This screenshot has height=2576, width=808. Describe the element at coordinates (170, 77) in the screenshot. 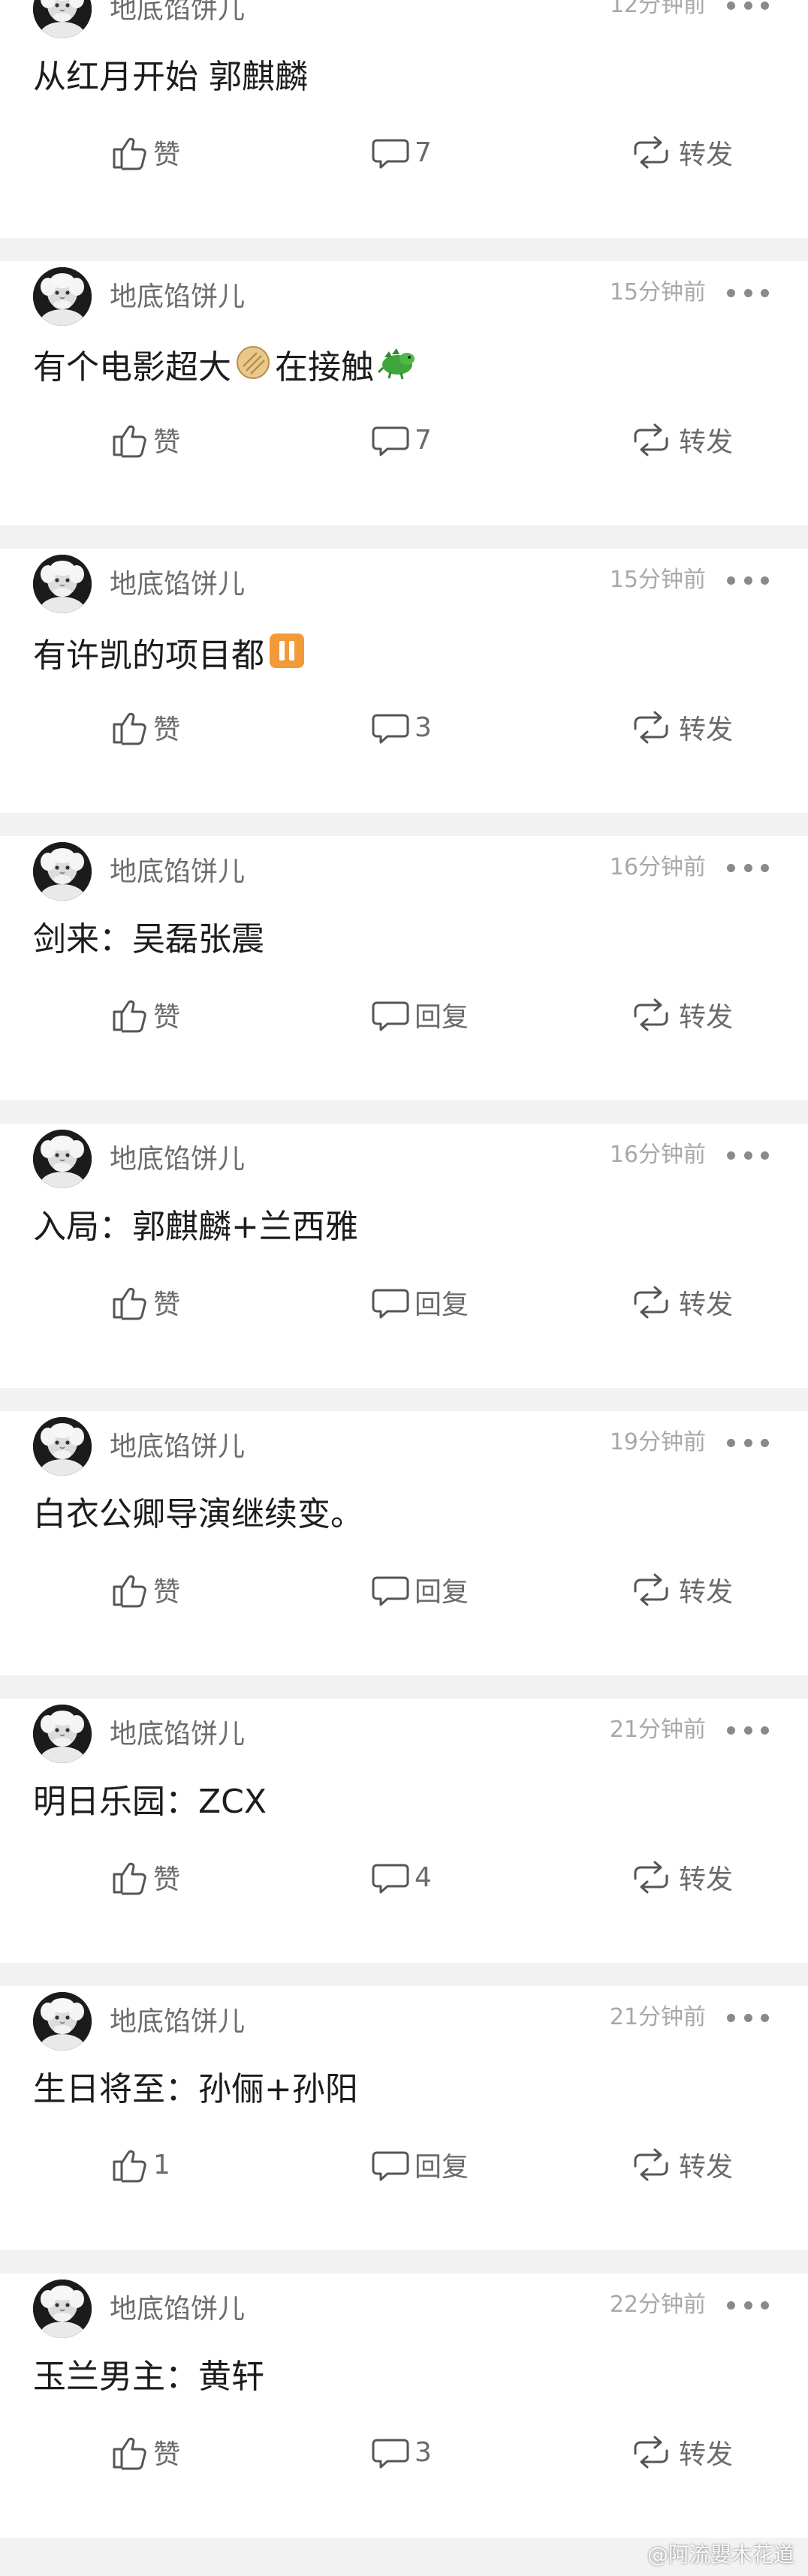

I see `comment-text-part: 从红月开始 郭麒麟` at that location.